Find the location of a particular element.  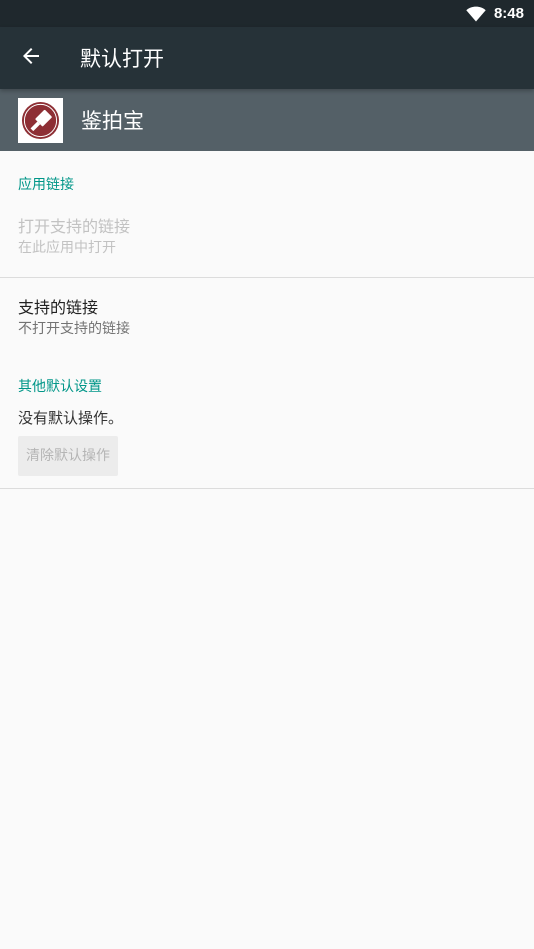

supported-links-summary: 不打开支持的链接 is located at coordinates (74, 329).